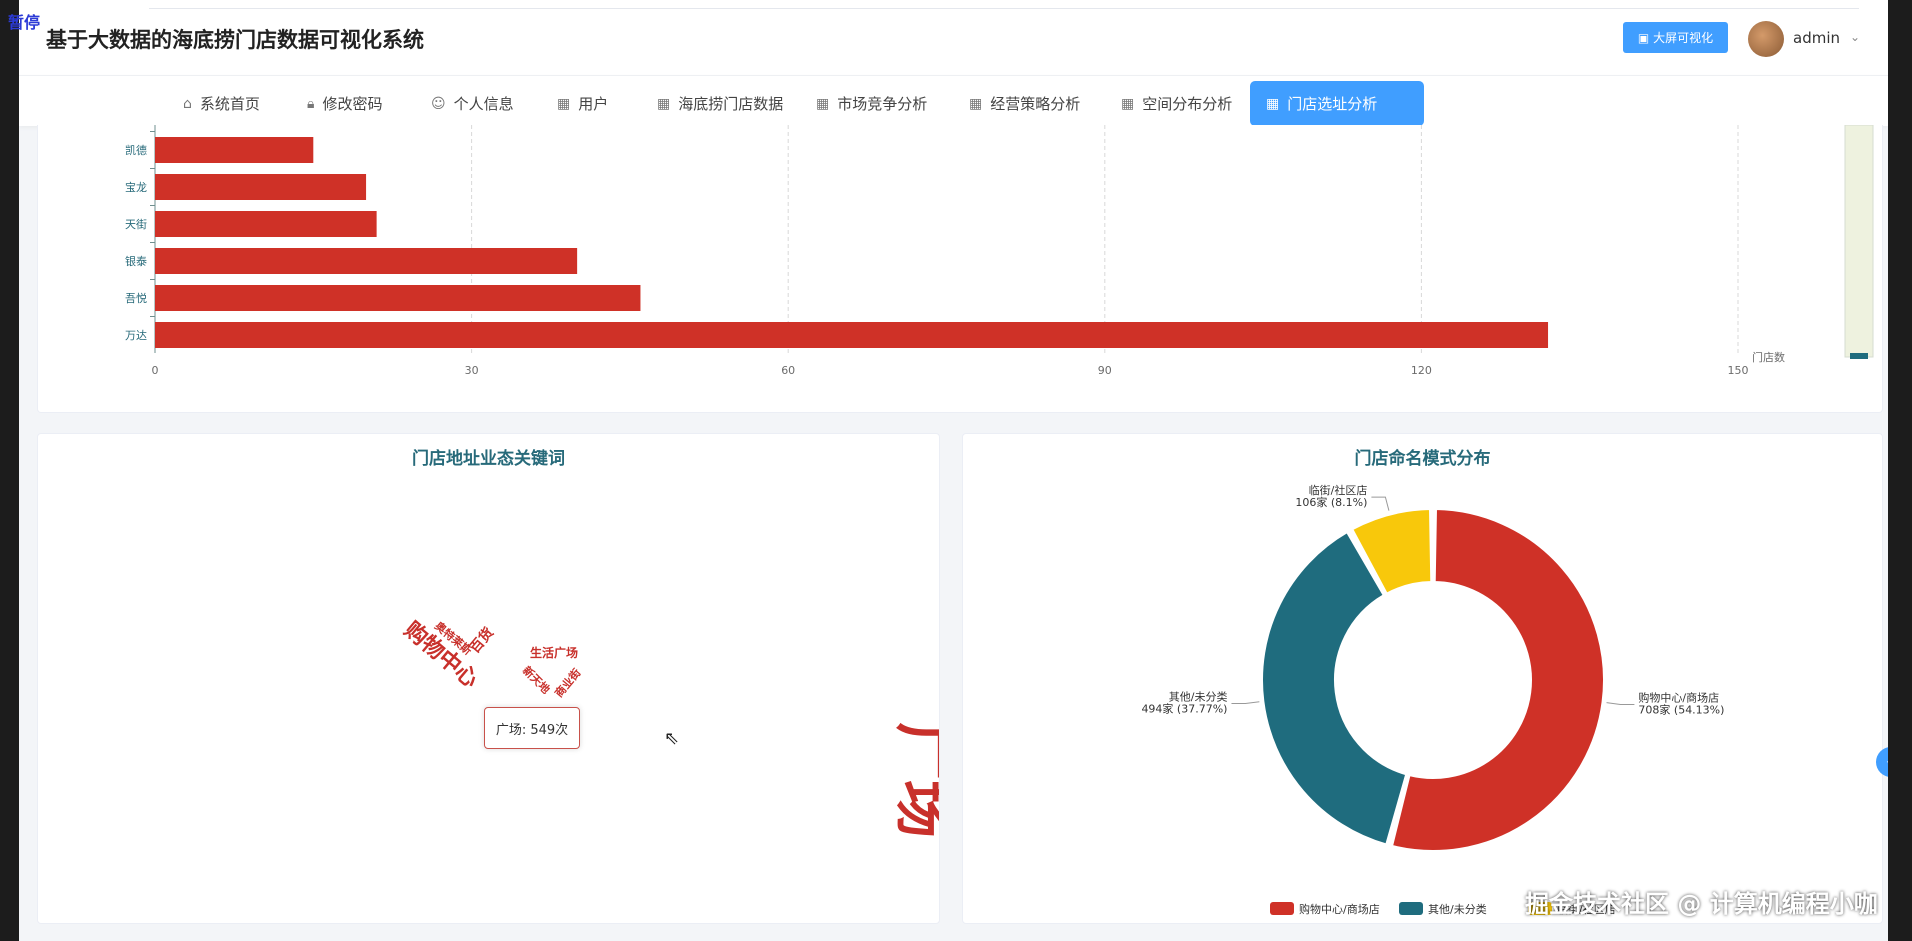  I want to click on nav-item-label: 经营策略分析, so click(1035, 104).